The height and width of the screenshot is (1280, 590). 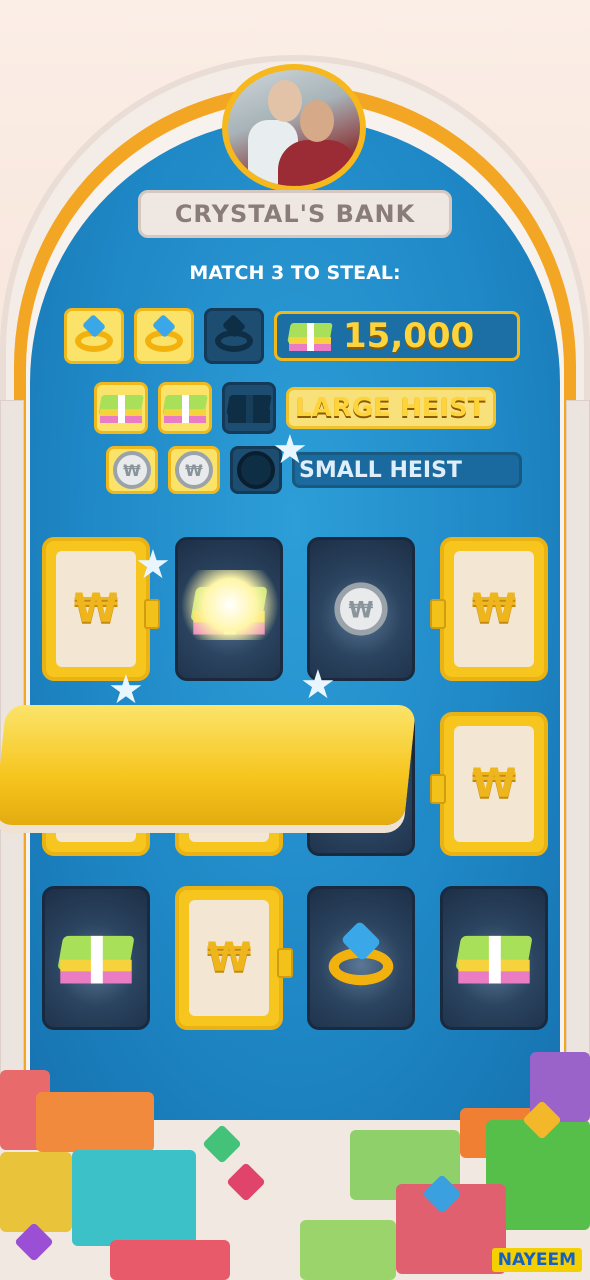 I want to click on bank-name-plate: CRYSTAL'S BANK, so click(x=295, y=214).